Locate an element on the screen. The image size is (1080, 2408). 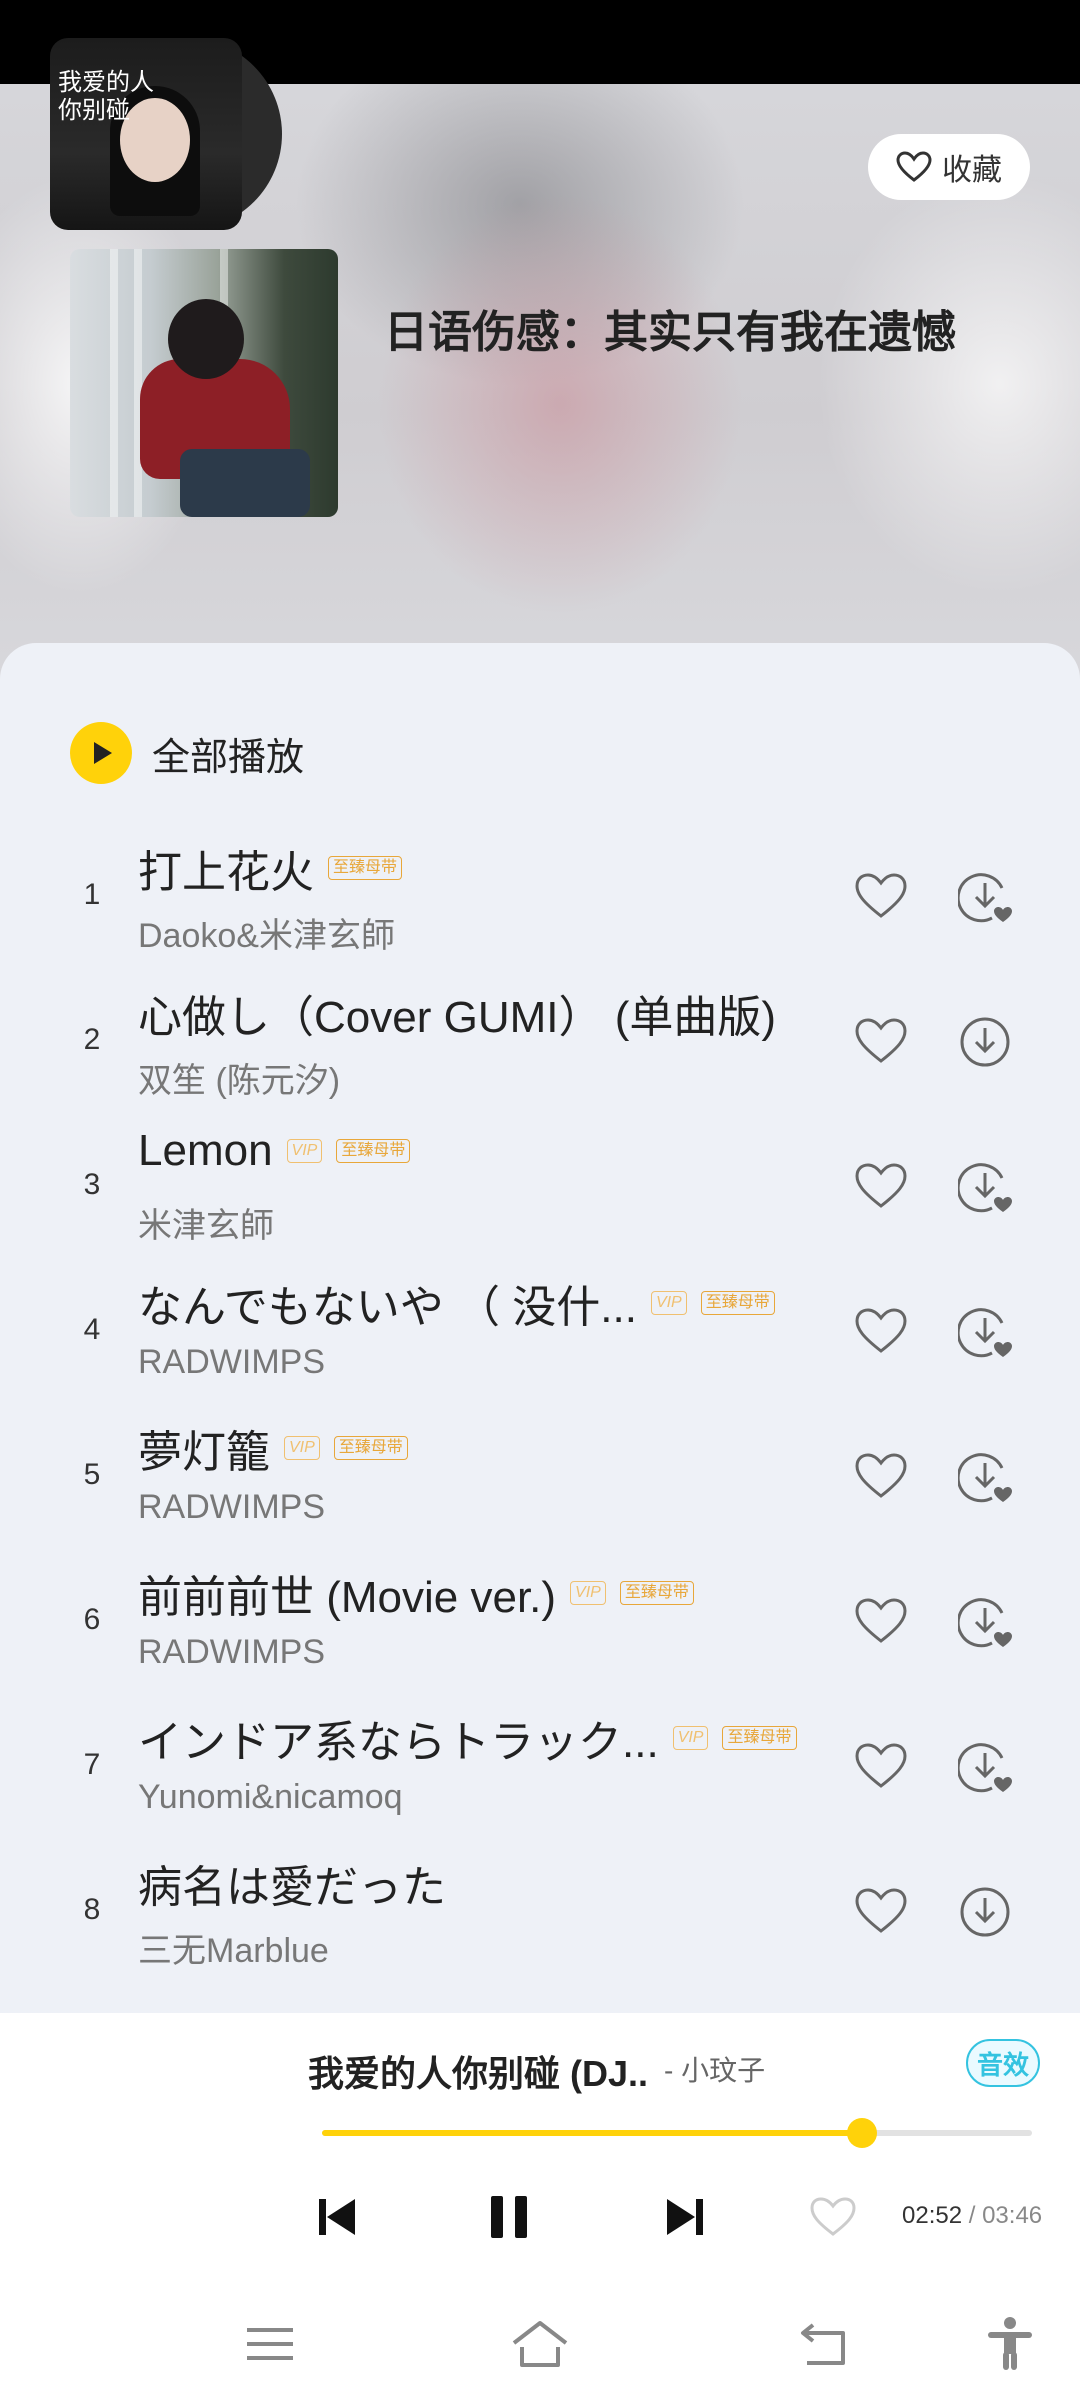
sound-effect-button: 音效 is located at coordinates (1003, 2063).